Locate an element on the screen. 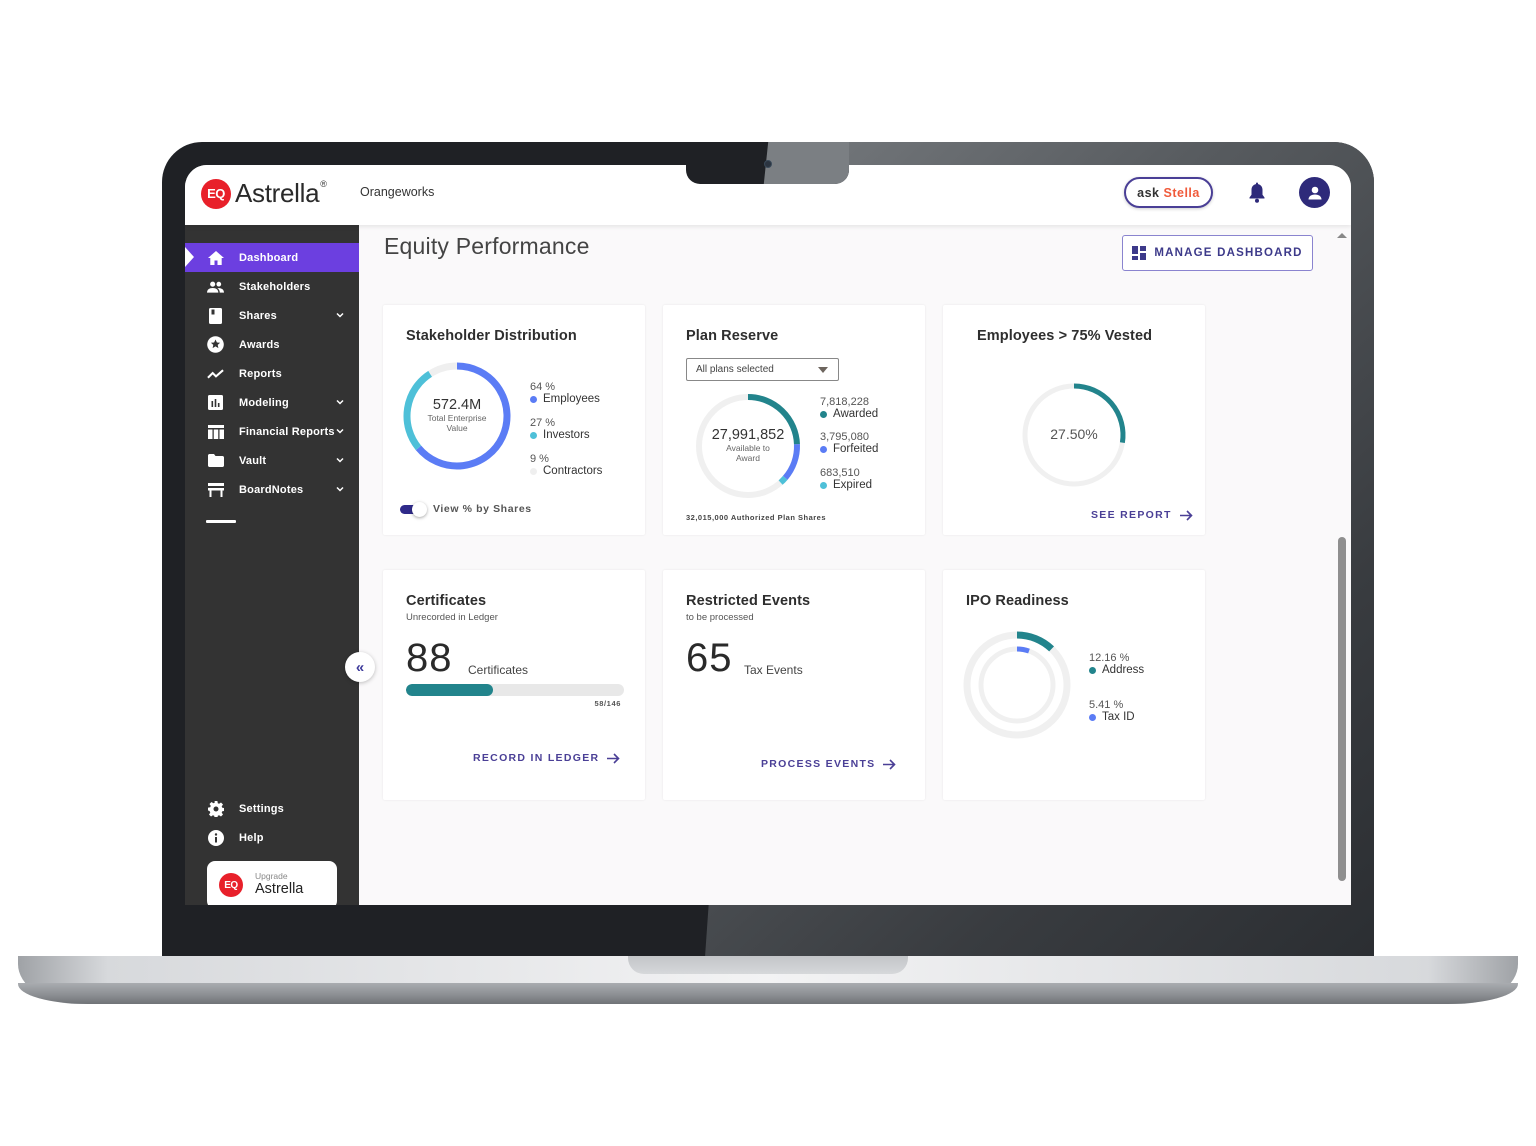  sidebar-item-reports: Reports is located at coordinates (272, 373).